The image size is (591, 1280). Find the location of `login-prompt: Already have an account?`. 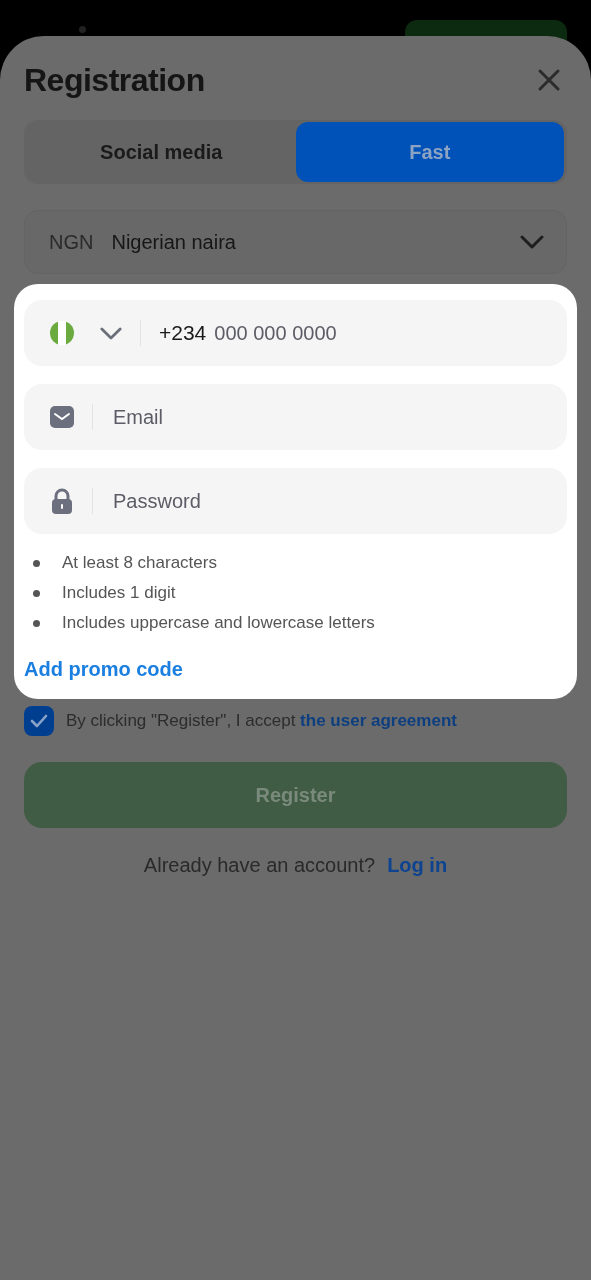

login-prompt: Already have an account? is located at coordinates (259, 865).